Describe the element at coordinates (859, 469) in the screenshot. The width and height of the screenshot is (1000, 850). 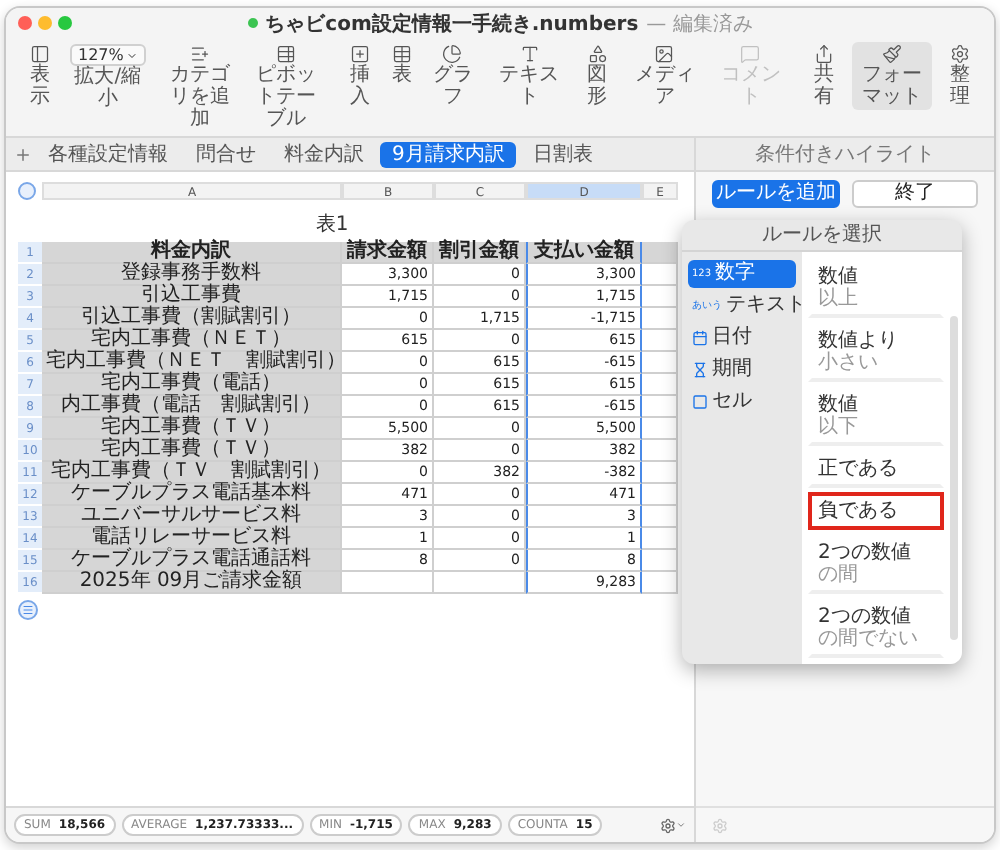
I see `rule-title: 正である` at that location.